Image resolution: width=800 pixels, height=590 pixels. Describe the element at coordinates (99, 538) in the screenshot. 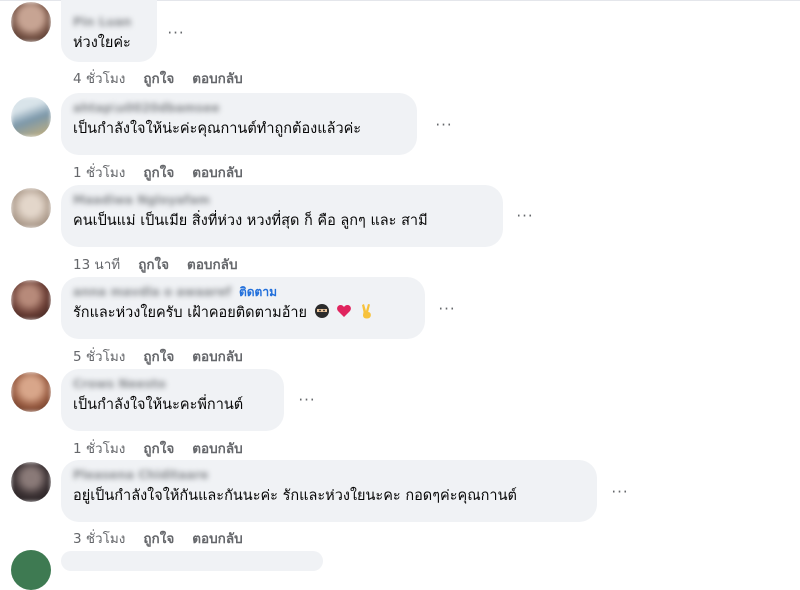

I see `comment-timestamp: 3 ชั่วโมง` at that location.